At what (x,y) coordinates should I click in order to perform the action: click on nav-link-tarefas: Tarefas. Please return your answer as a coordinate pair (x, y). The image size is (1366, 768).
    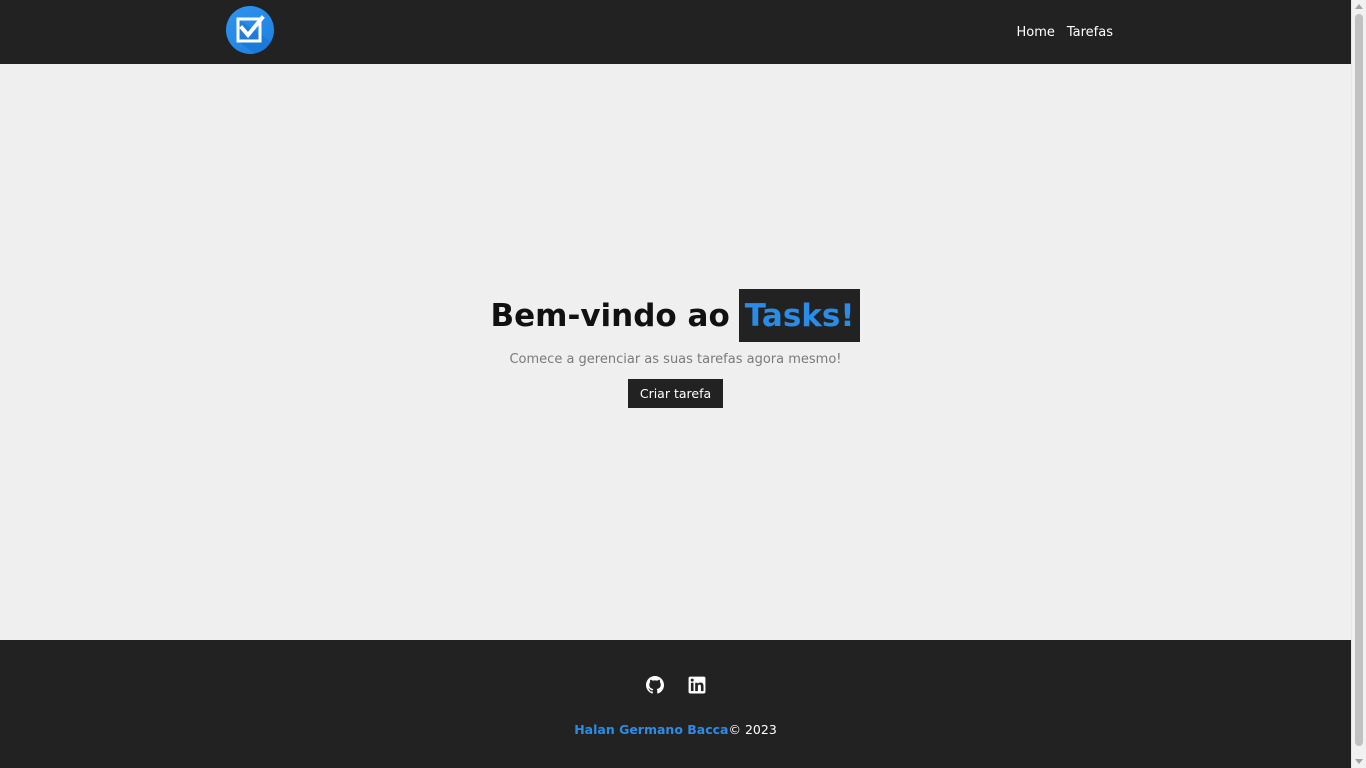
    Looking at the image, I should click on (1090, 32).